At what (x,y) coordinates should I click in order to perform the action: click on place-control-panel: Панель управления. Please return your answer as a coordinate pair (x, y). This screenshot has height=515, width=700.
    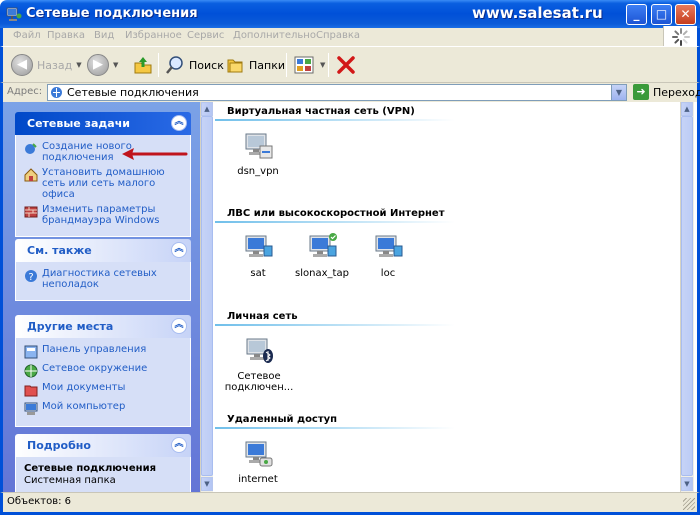
    Looking at the image, I should click on (104, 351).